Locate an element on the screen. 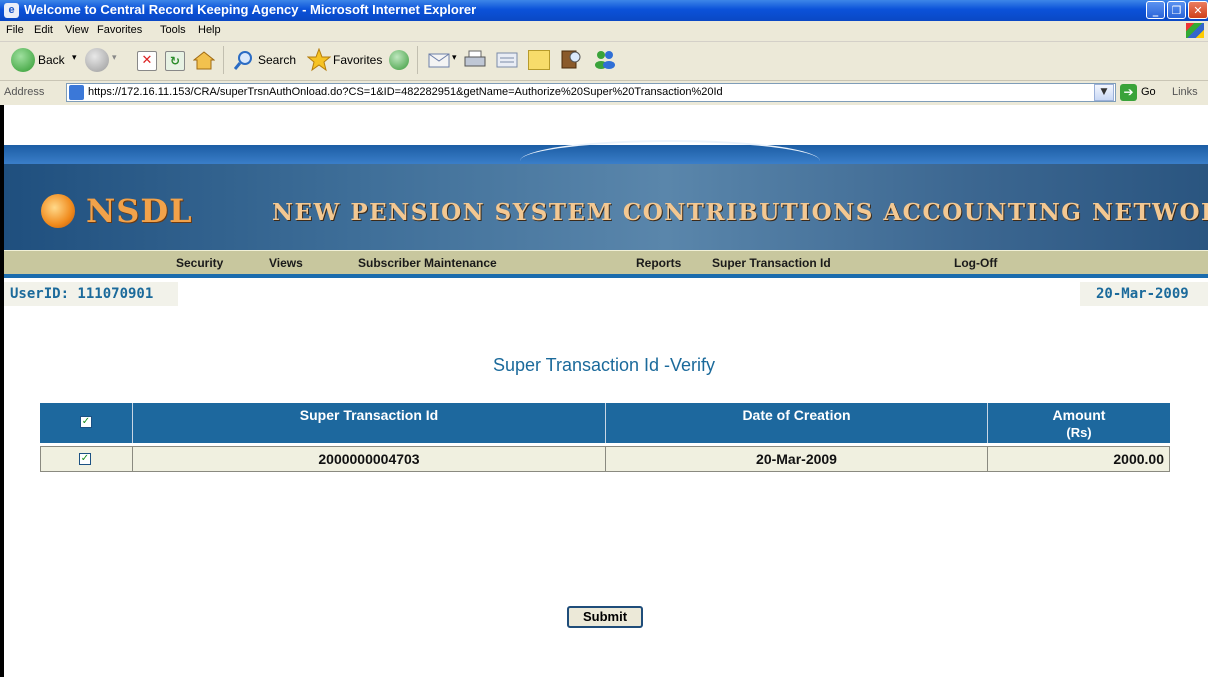 This screenshot has height=677, width=1208. banner-swirl-decoration is located at coordinates (670, 161).